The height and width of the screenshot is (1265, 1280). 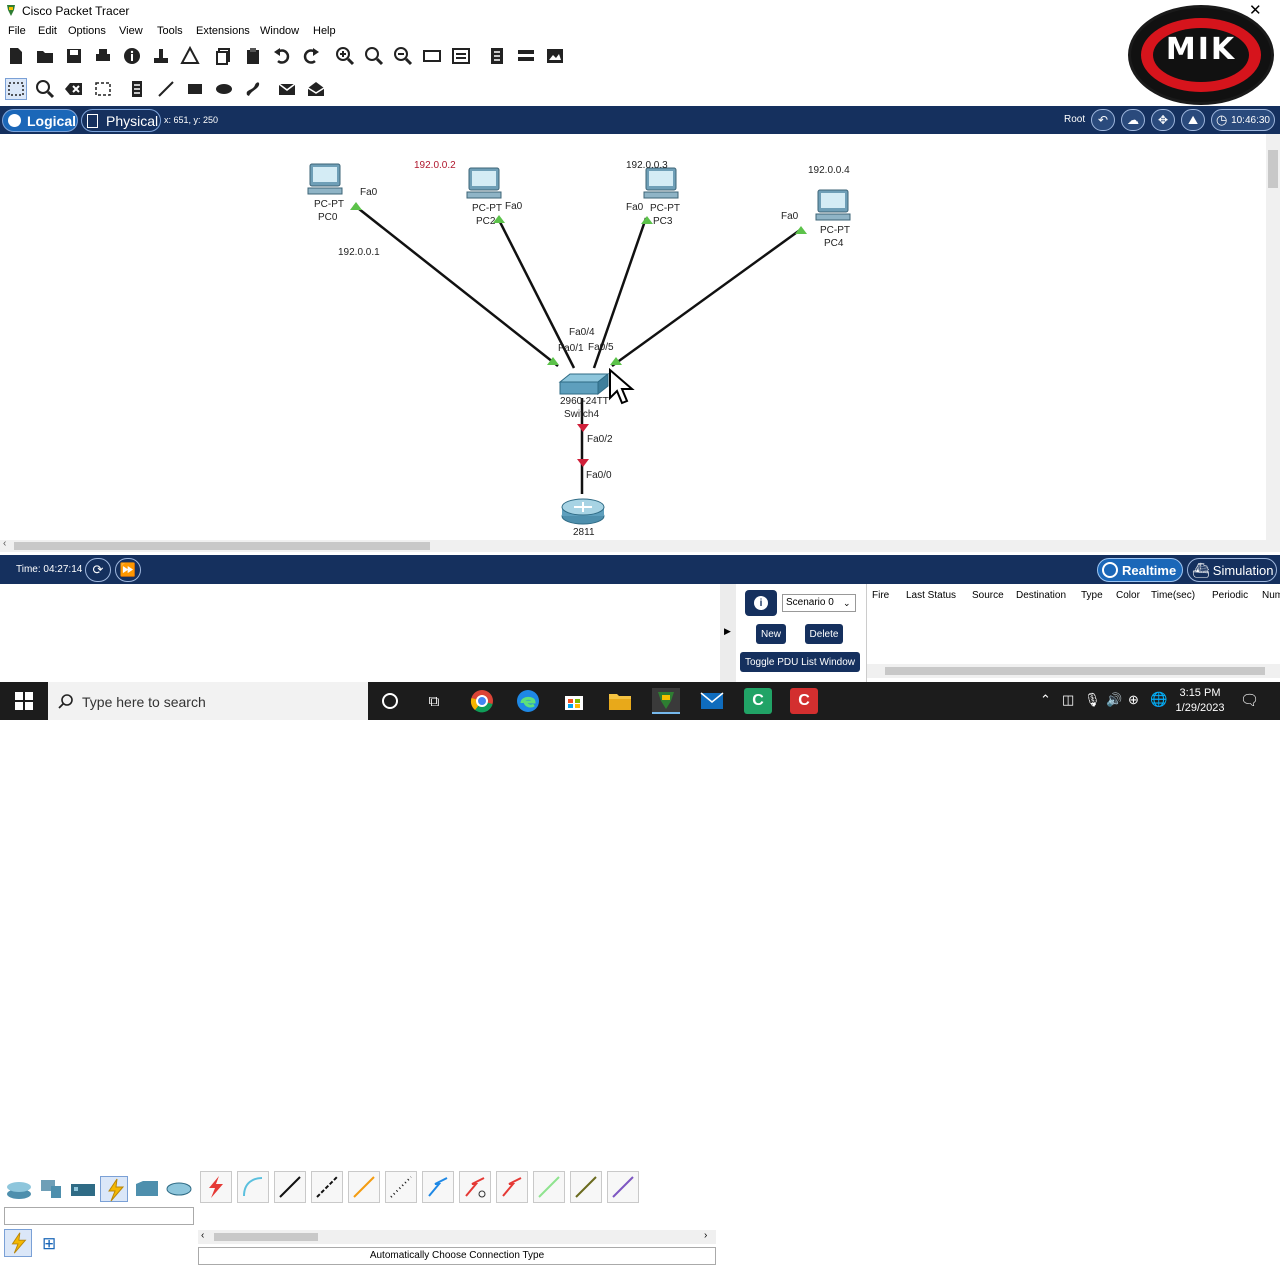 What do you see at coordinates (574, 701) in the screenshot?
I see `store-icon` at bounding box center [574, 701].